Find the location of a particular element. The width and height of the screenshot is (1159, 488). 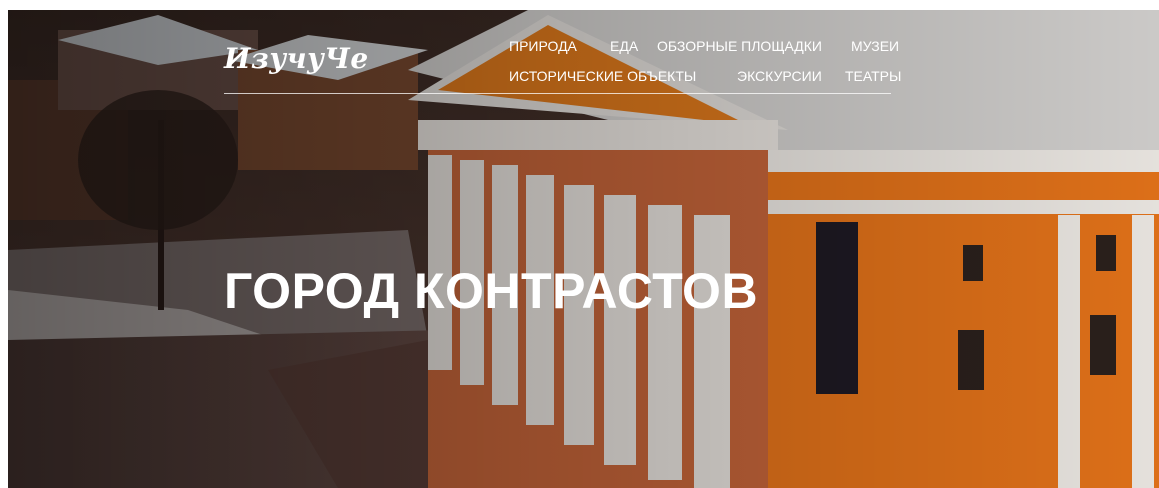

site-logo: ИзучуЧе is located at coordinates (296, 58).